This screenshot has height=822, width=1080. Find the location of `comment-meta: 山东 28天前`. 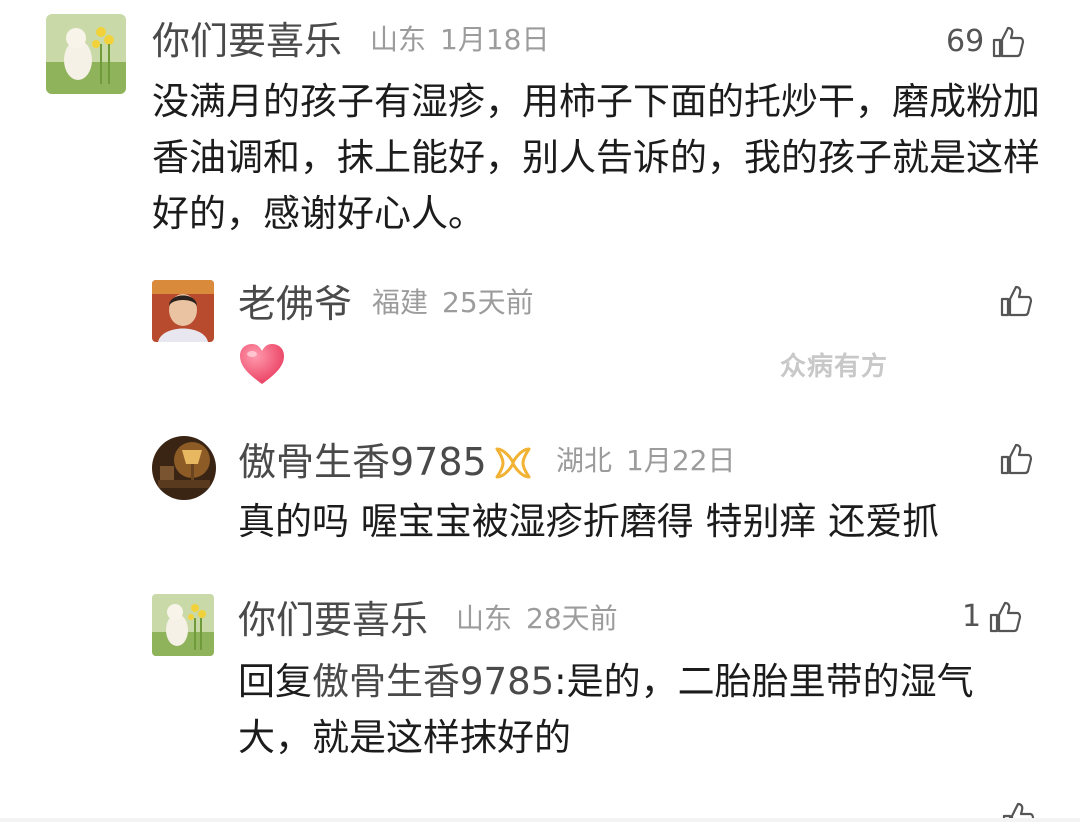

comment-meta: 山东 28天前 is located at coordinates (537, 619).